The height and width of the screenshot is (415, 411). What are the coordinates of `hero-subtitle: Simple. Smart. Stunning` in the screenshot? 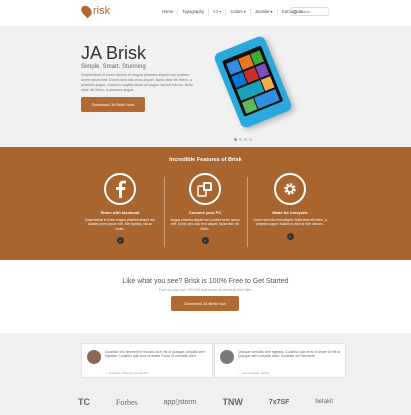 It's located at (113, 67).